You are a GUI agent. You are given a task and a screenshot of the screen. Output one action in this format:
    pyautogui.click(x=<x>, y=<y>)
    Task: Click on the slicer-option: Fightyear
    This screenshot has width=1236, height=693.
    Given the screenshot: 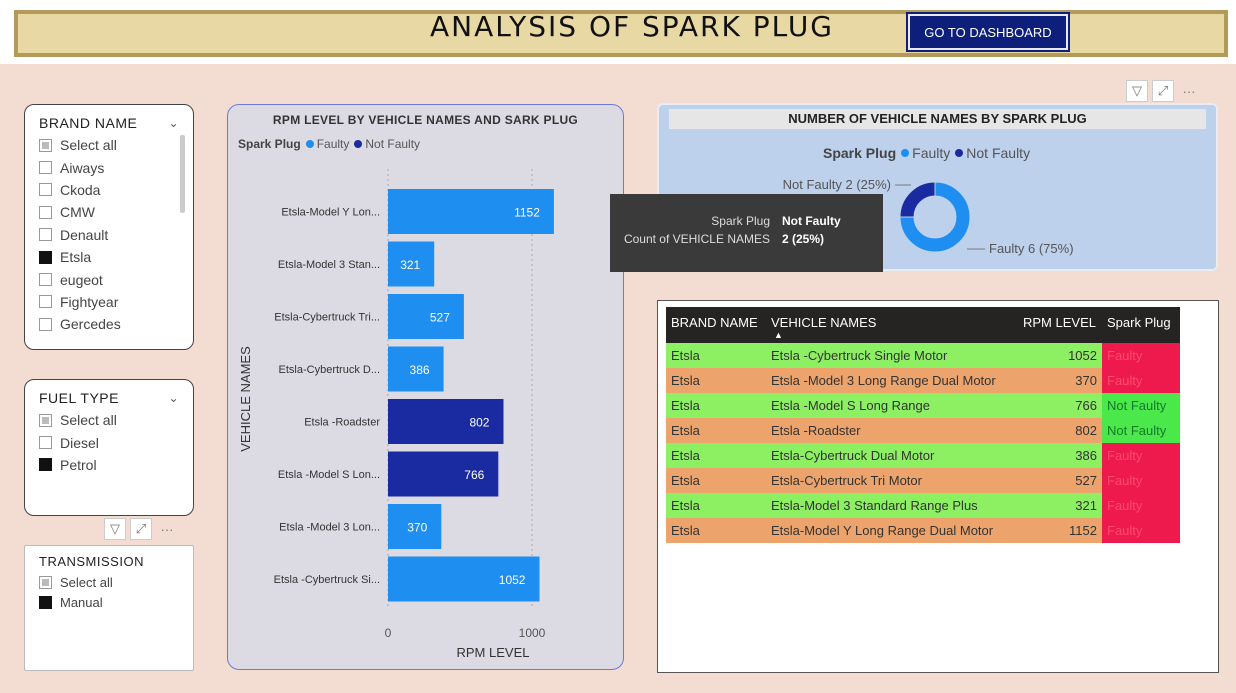 What is the action you would take?
    pyautogui.click(x=109, y=302)
    